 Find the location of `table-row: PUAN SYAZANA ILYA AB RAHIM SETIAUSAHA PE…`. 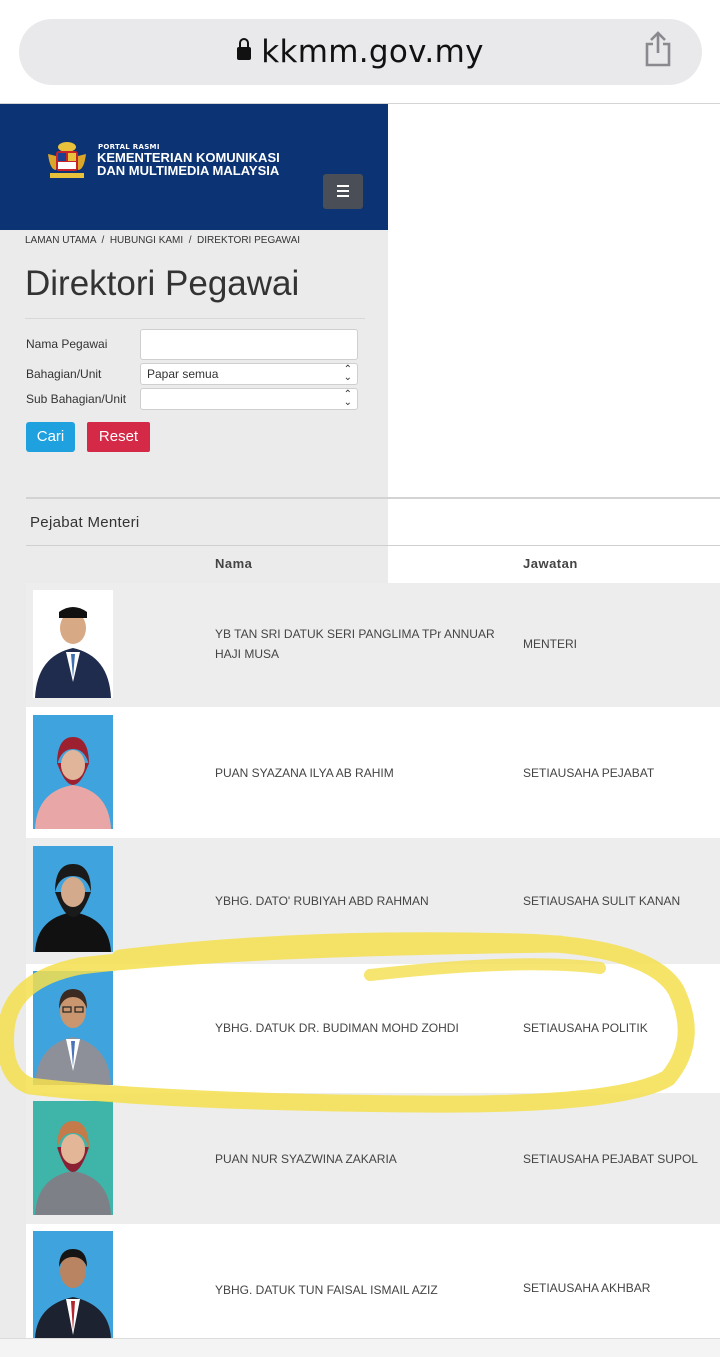

table-row: PUAN SYAZANA ILYA AB RAHIM SETIAUSAHA PE… is located at coordinates (373, 772).